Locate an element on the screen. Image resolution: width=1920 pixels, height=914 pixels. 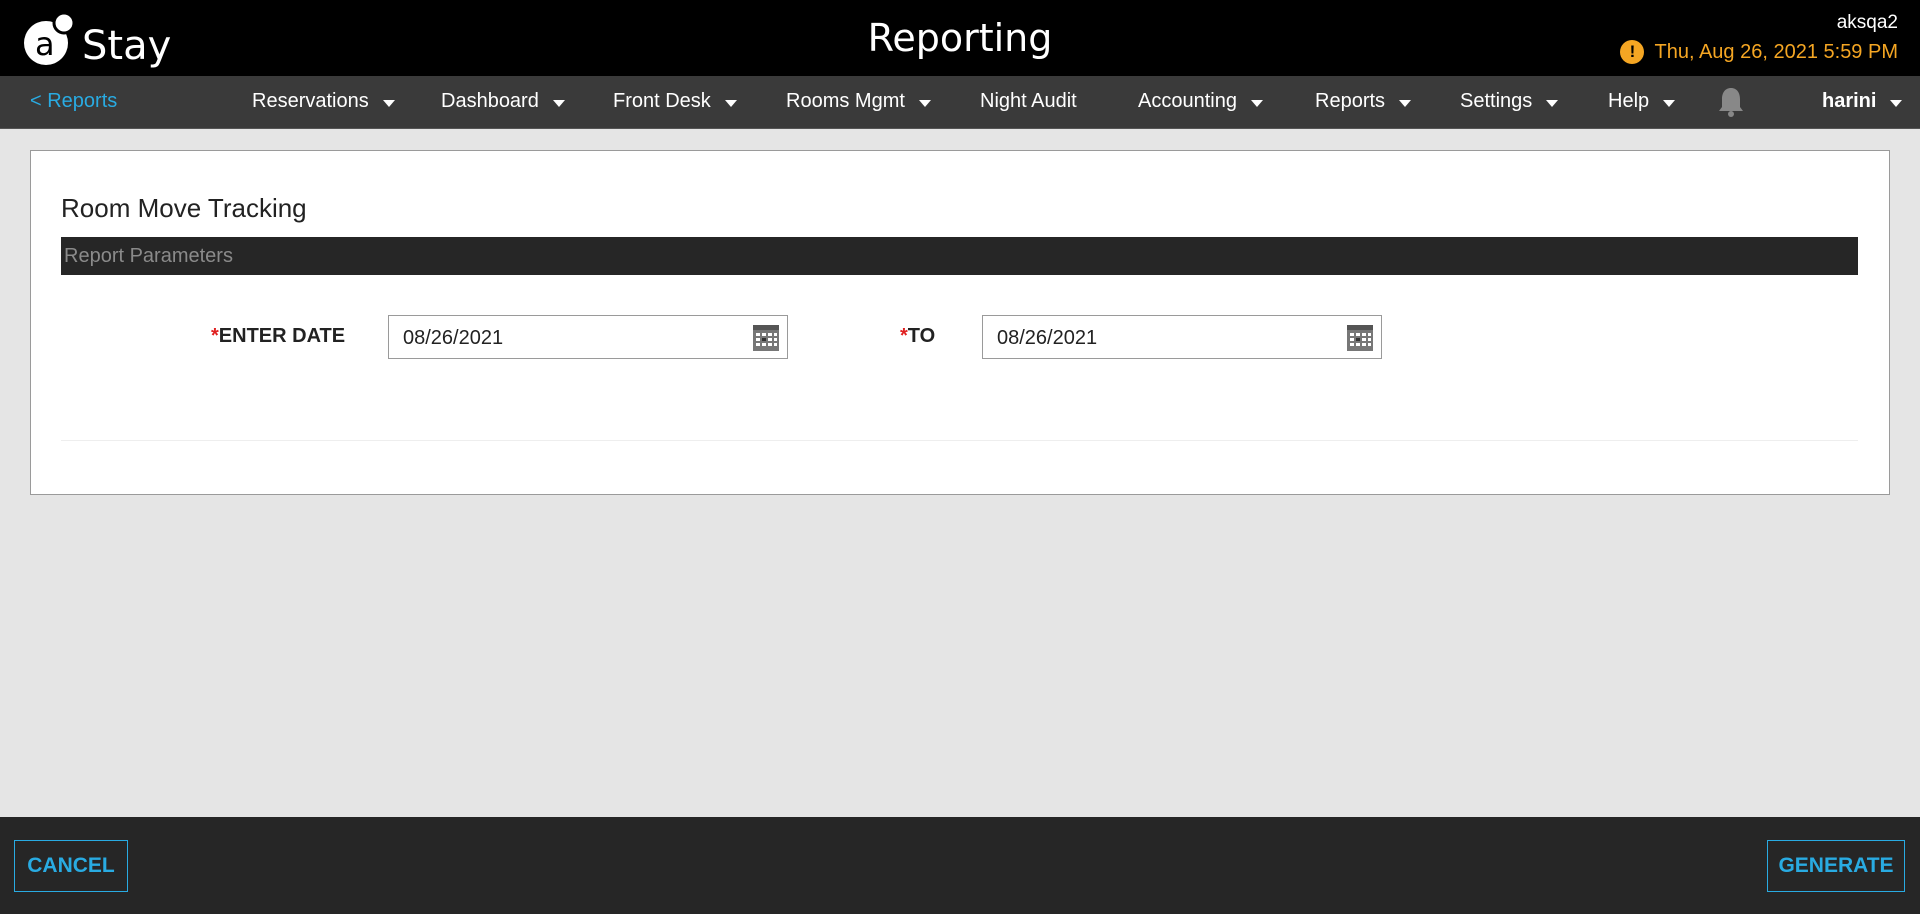
nav-dashboard: Dashboard is located at coordinates (503, 101).